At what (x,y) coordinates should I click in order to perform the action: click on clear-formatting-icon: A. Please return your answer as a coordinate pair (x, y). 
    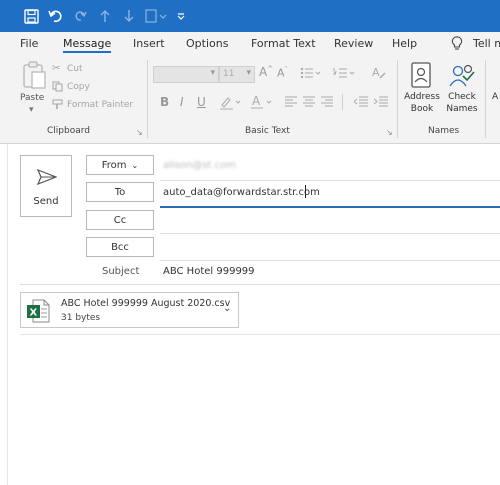
    Looking at the image, I should click on (379, 74).